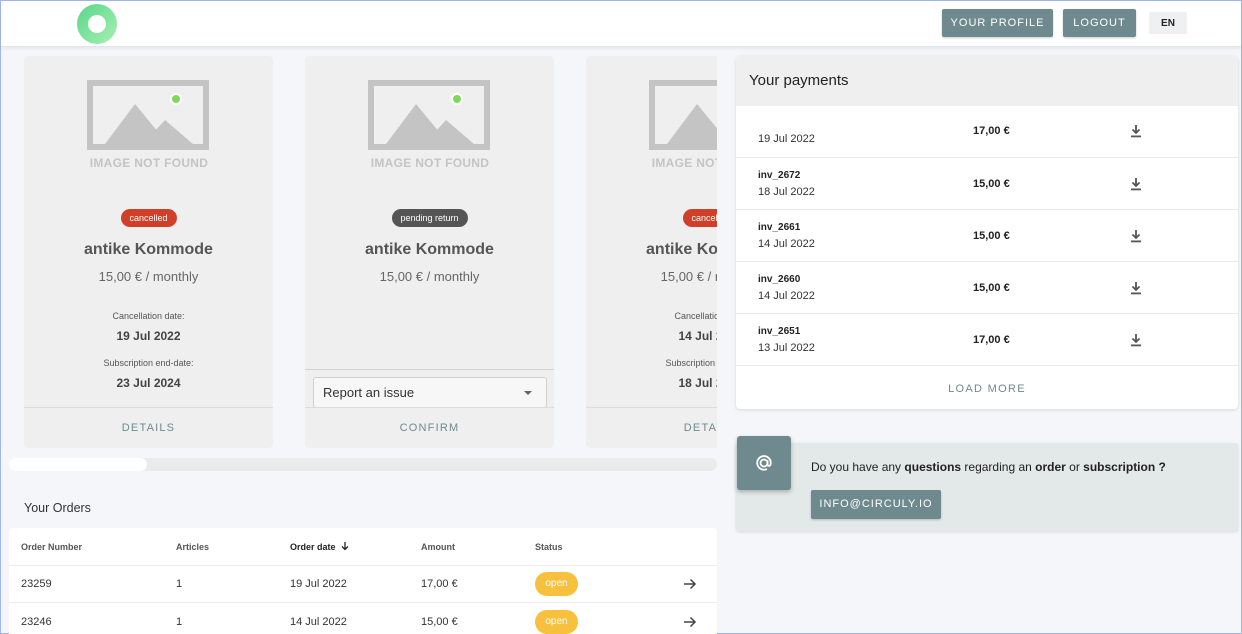  I want to click on column-header-status: Status, so click(549, 547).